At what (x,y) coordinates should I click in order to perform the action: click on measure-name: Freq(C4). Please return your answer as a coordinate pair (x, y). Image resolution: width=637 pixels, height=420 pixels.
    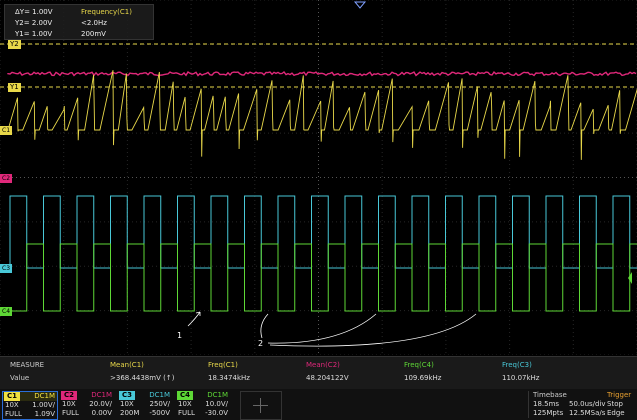
    Looking at the image, I should click on (419, 365).